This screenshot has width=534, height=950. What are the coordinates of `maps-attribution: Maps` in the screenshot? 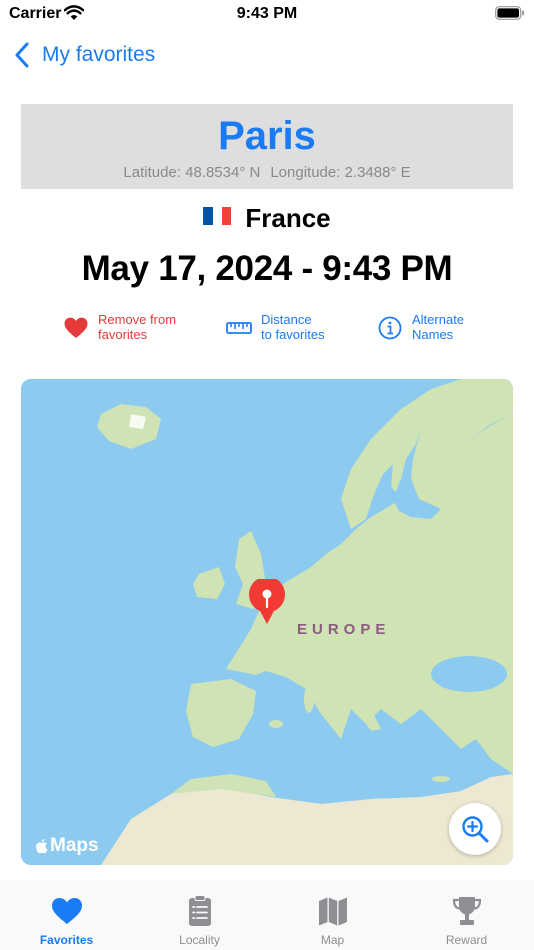 It's located at (67, 846).